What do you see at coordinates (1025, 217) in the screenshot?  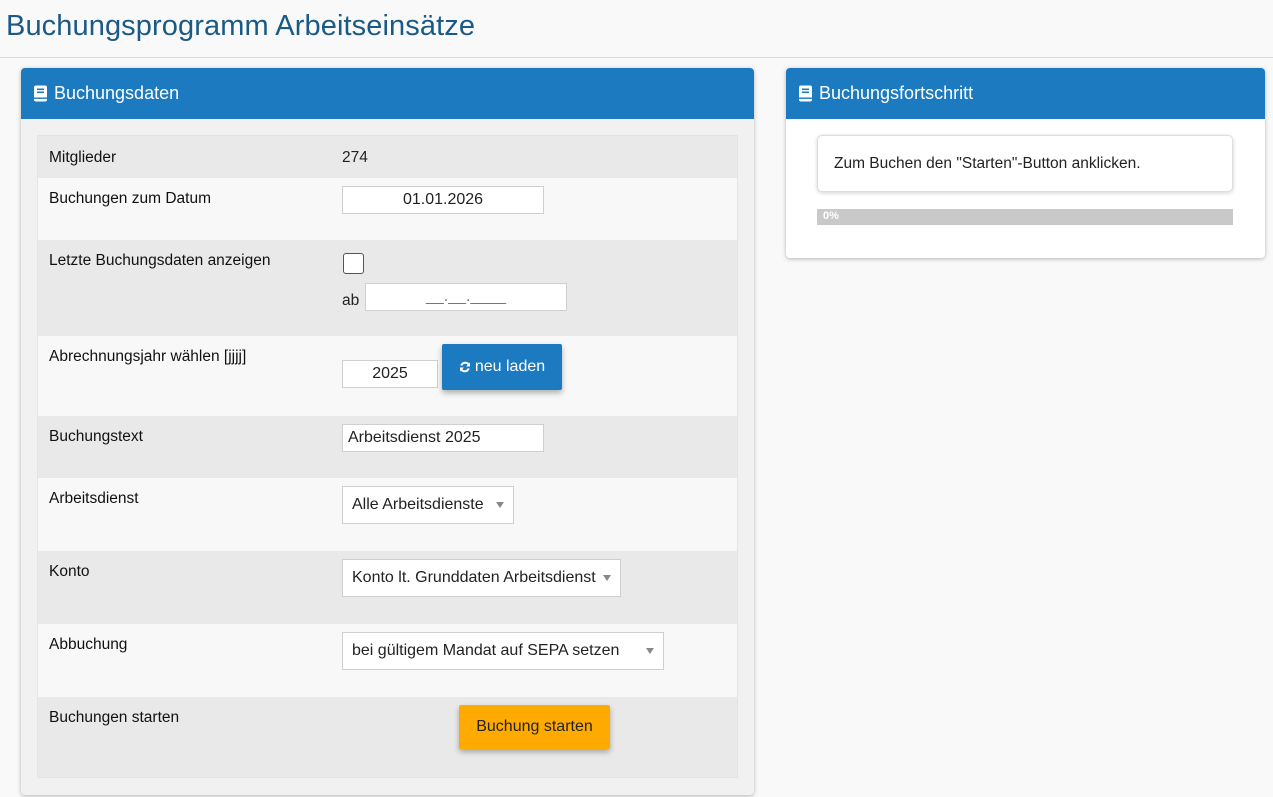 I see `progress-bar: 0%` at bounding box center [1025, 217].